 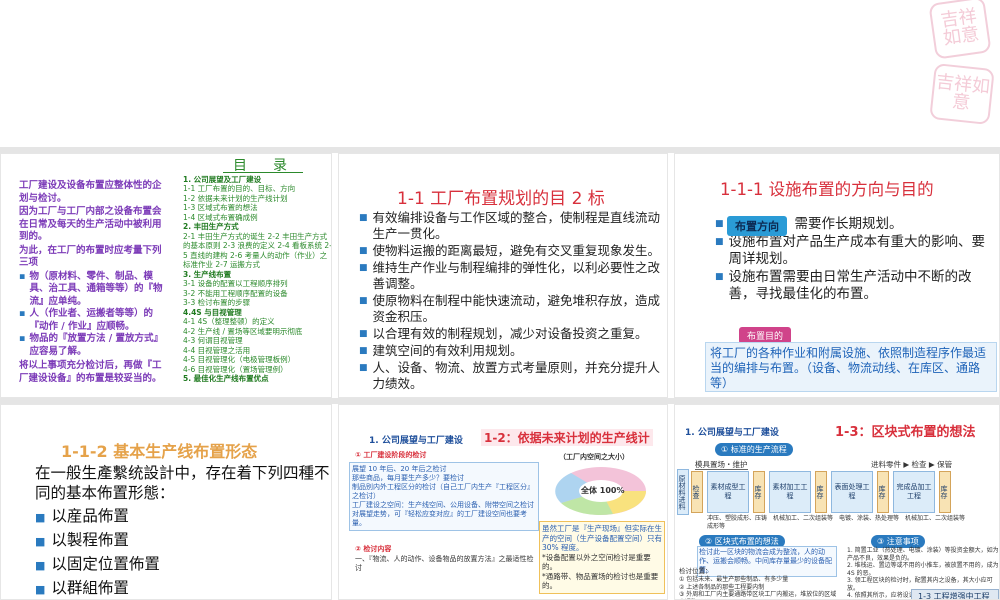 What do you see at coordinates (754, 449) in the screenshot?
I see `section-heading: ① 标准的生产流程` at bounding box center [754, 449].